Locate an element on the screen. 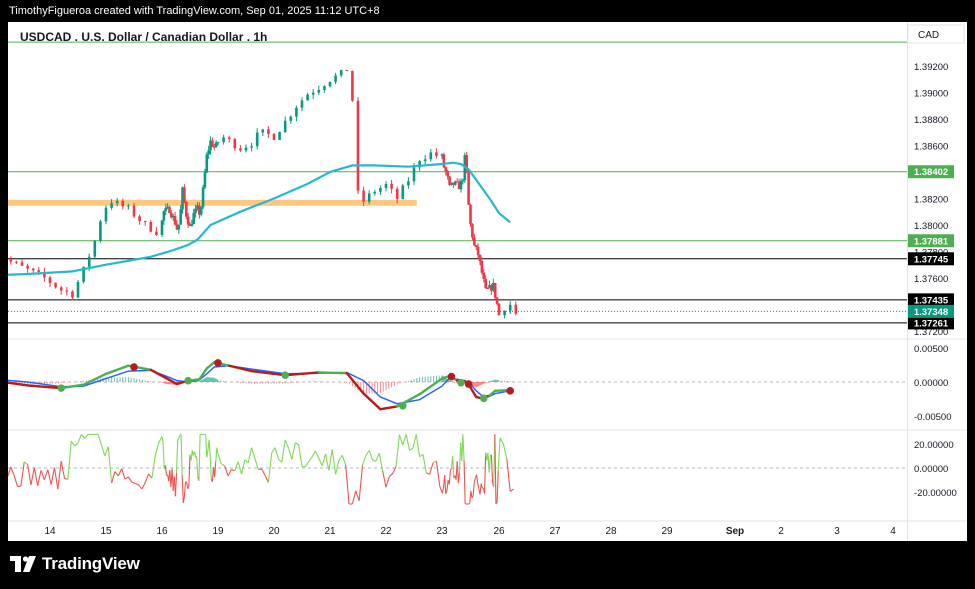  macd-tick-label: 0.00500 is located at coordinates (931, 349).